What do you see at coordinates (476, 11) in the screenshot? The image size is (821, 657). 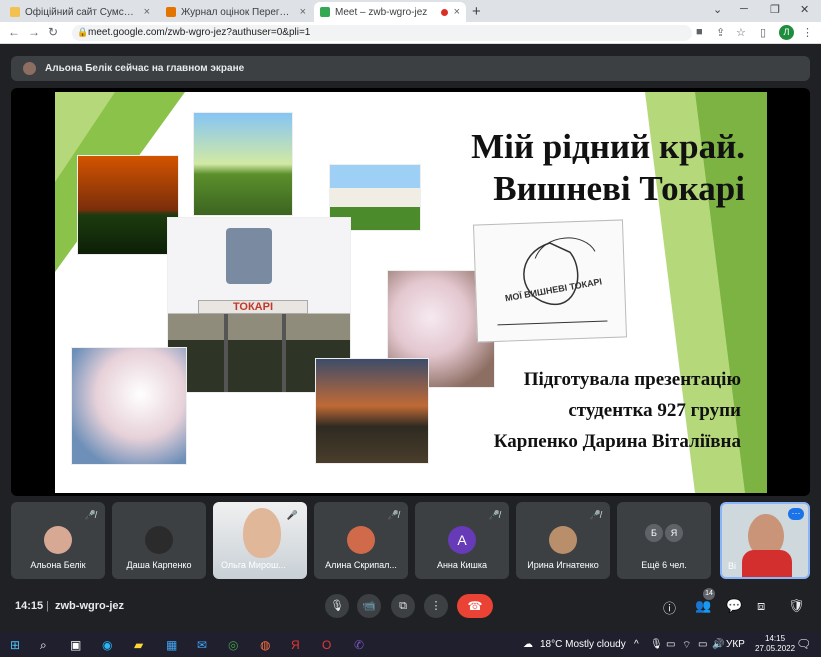 I see `new-tab-button: +` at bounding box center [476, 11].